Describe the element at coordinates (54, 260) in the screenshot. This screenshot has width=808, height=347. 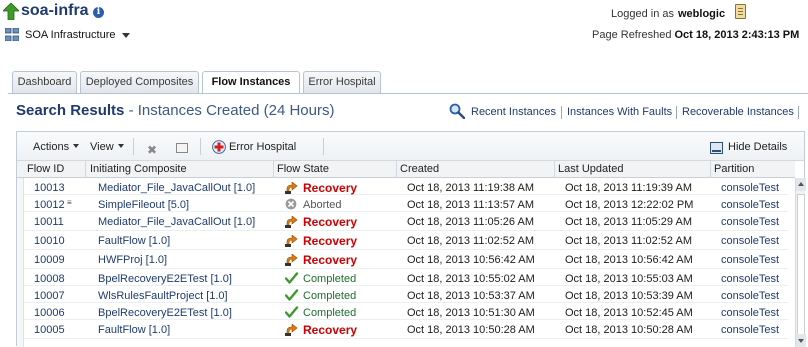
I see `flow-id-link: 10009` at that location.